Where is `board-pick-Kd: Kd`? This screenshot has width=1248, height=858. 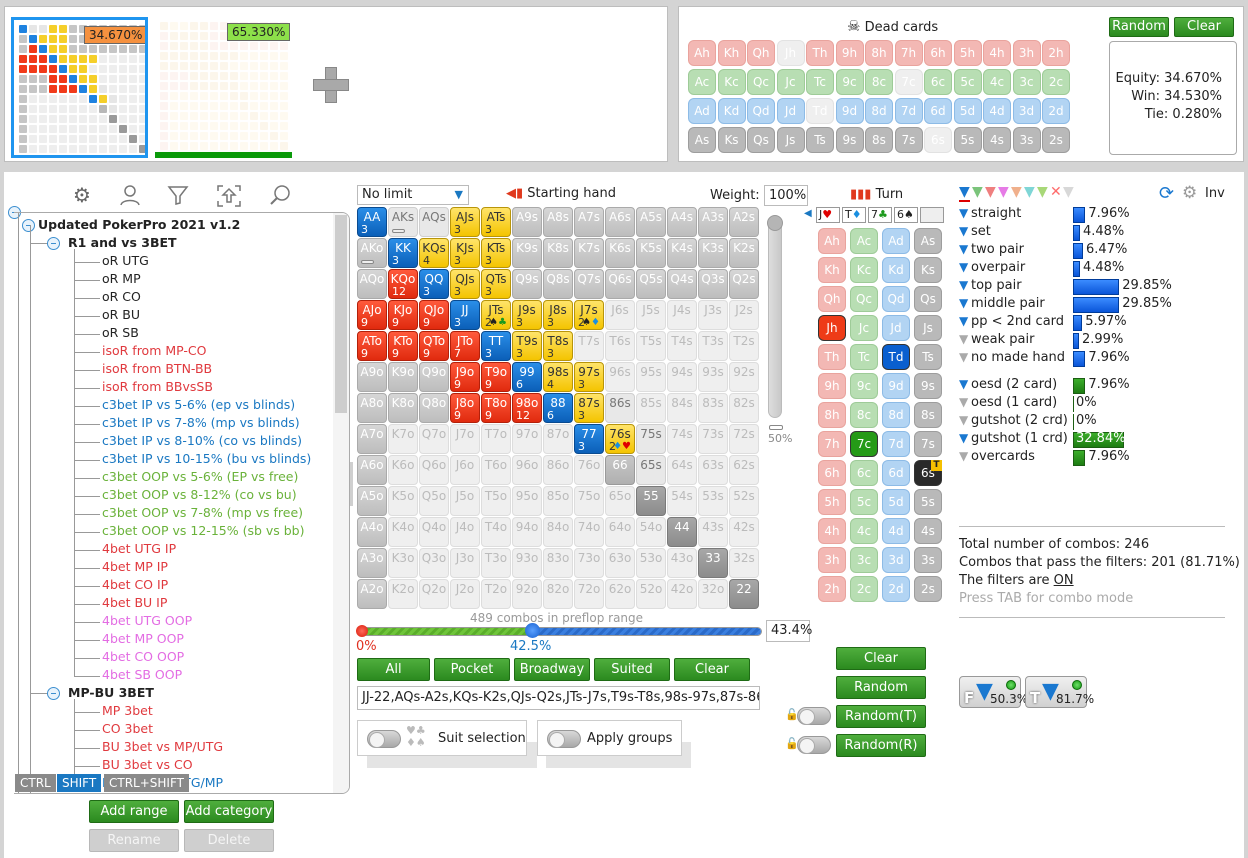
board-pick-Kd: Kd is located at coordinates (896, 270).